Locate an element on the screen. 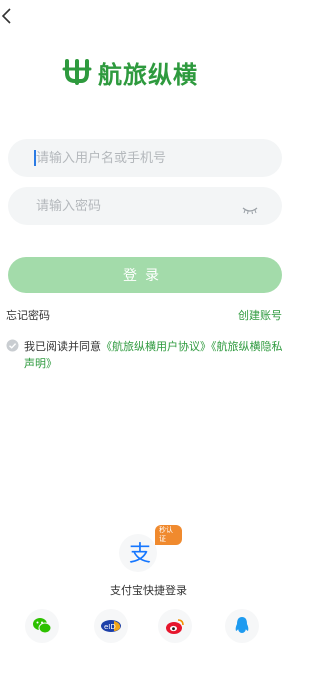 The image size is (320, 675). back-button is located at coordinates (8, 16).